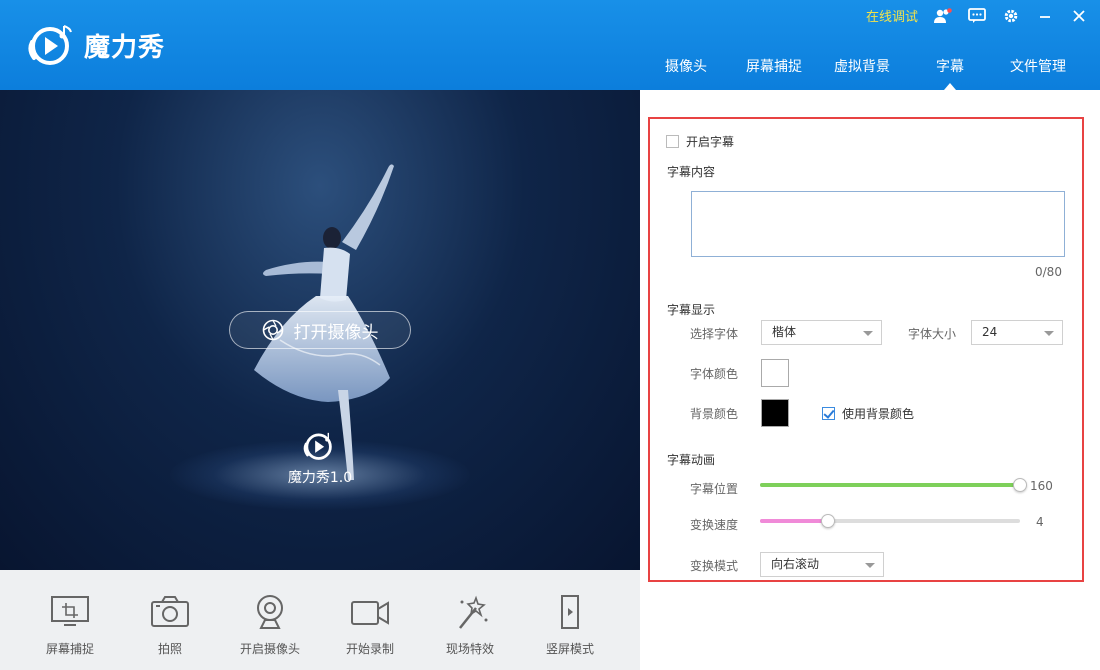  What do you see at coordinates (990, 332) in the screenshot?
I see `font-size-value: 24` at bounding box center [990, 332].